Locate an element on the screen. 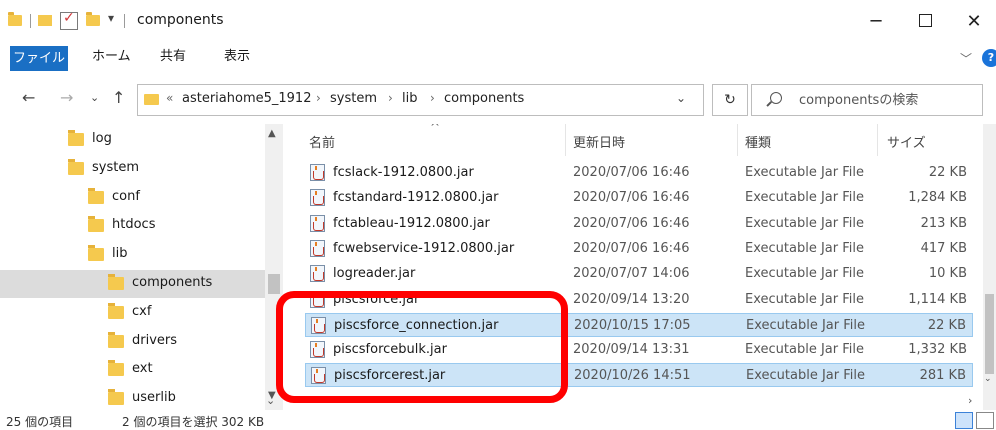 This screenshot has width=996, height=430. file-date: 2020/10/26 14:51 is located at coordinates (632, 376).